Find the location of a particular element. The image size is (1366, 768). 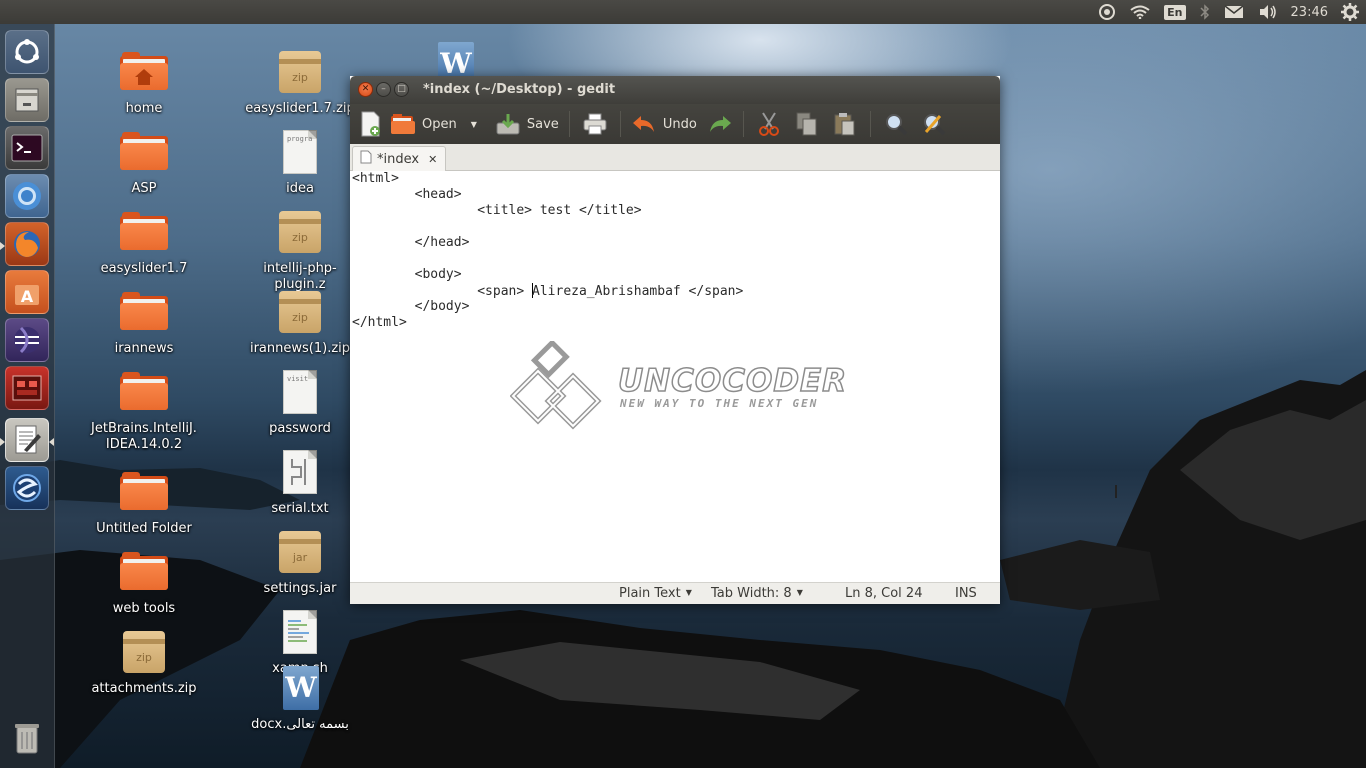

code-line: </html> is located at coordinates (379, 322).